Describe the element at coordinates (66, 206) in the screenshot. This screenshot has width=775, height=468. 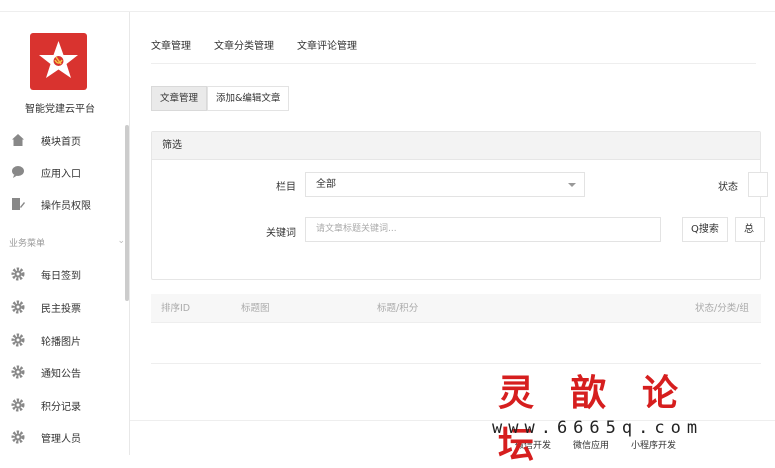
I see `sidebar-item-label: 操作员权限` at that location.